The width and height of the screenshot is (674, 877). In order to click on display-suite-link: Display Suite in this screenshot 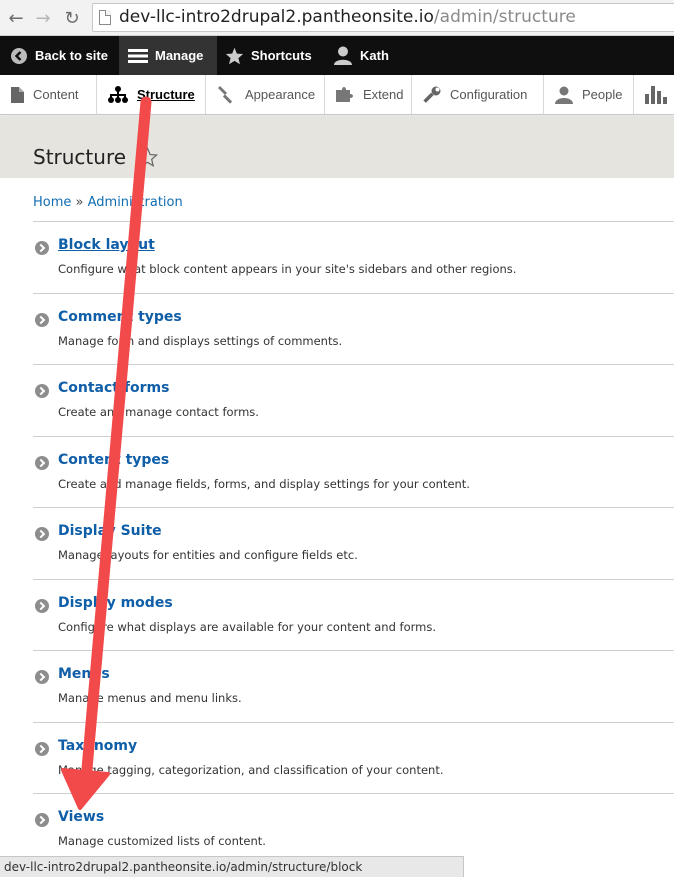, I will do `click(110, 531)`.